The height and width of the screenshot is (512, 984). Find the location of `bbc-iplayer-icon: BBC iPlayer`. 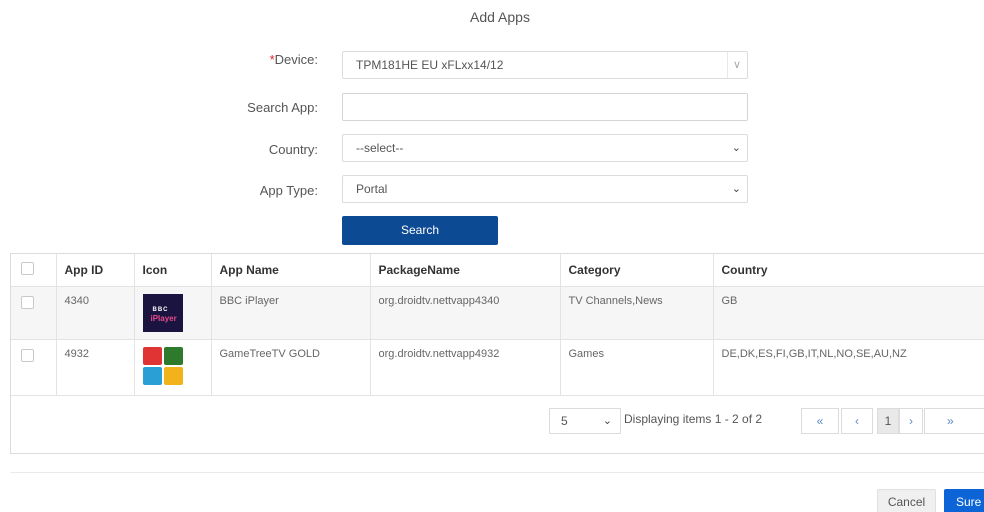

bbc-iplayer-icon: BBC iPlayer is located at coordinates (162, 312).